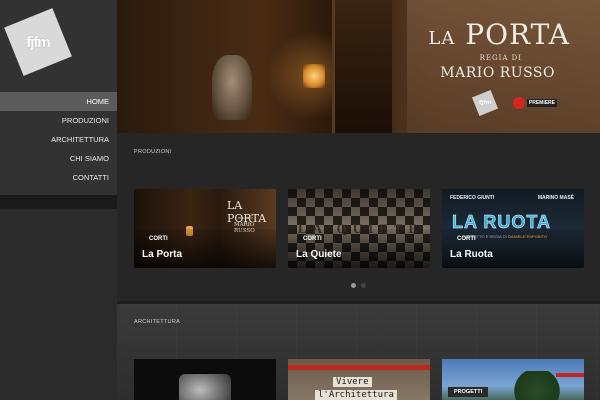 Image resolution: width=600 pixels, height=400 pixels. What do you see at coordinates (356, 395) in the screenshot?
I see `poster-word-2: l'Architettura` at bounding box center [356, 395].